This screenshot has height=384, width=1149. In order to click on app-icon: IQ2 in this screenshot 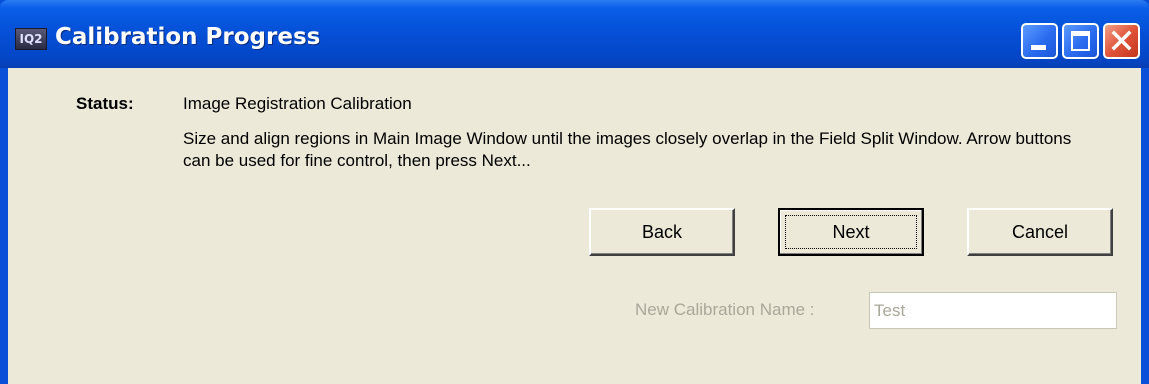, I will do `click(31, 39)`.